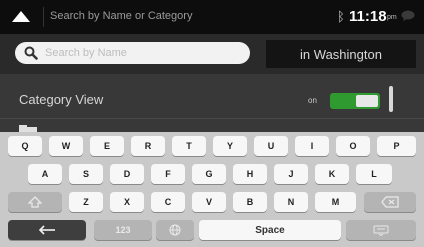 The width and height of the screenshot is (424, 247). I want to click on key-q: Q, so click(25, 146).